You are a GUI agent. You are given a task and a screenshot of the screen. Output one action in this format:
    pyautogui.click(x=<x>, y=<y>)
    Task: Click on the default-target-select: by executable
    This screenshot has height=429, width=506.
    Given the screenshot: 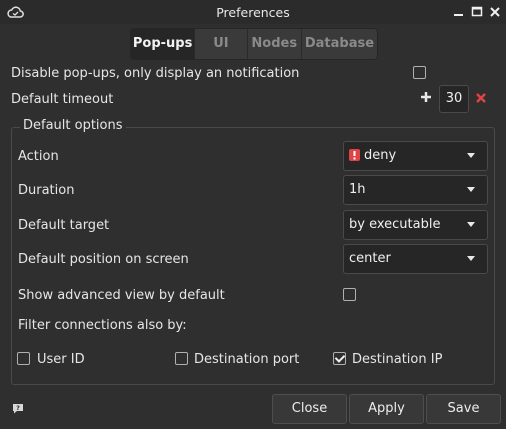 What is the action you would take?
    pyautogui.click(x=415, y=225)
    